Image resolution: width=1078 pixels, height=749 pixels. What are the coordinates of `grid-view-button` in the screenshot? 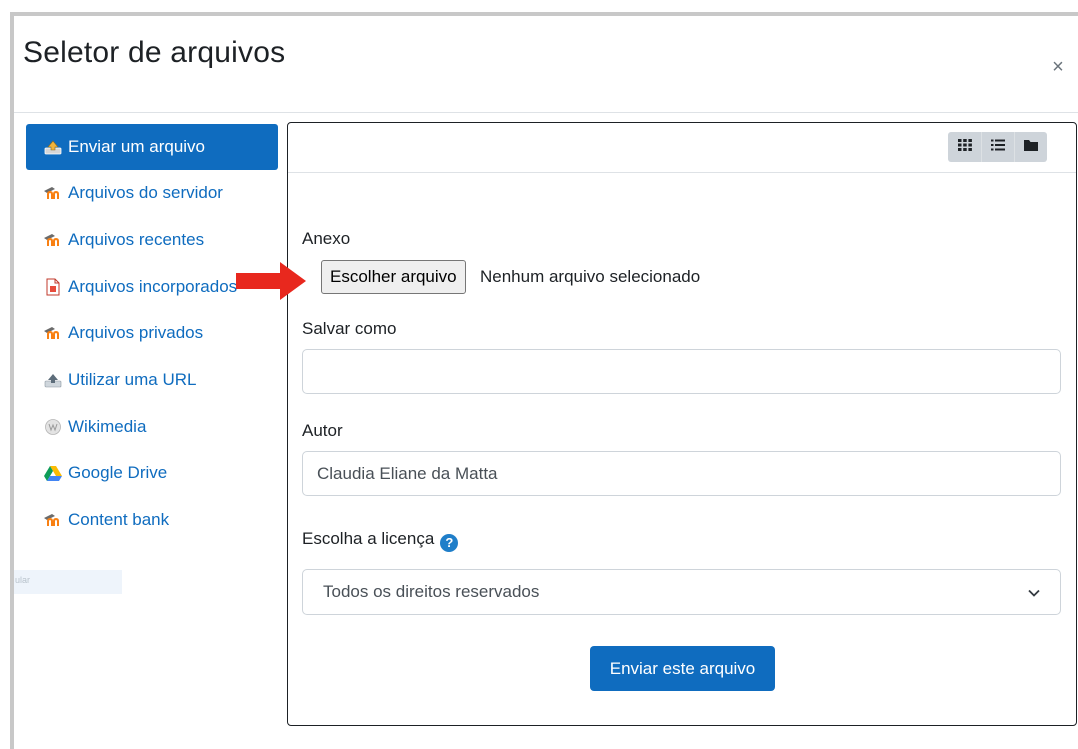 It's located at (964, 147).